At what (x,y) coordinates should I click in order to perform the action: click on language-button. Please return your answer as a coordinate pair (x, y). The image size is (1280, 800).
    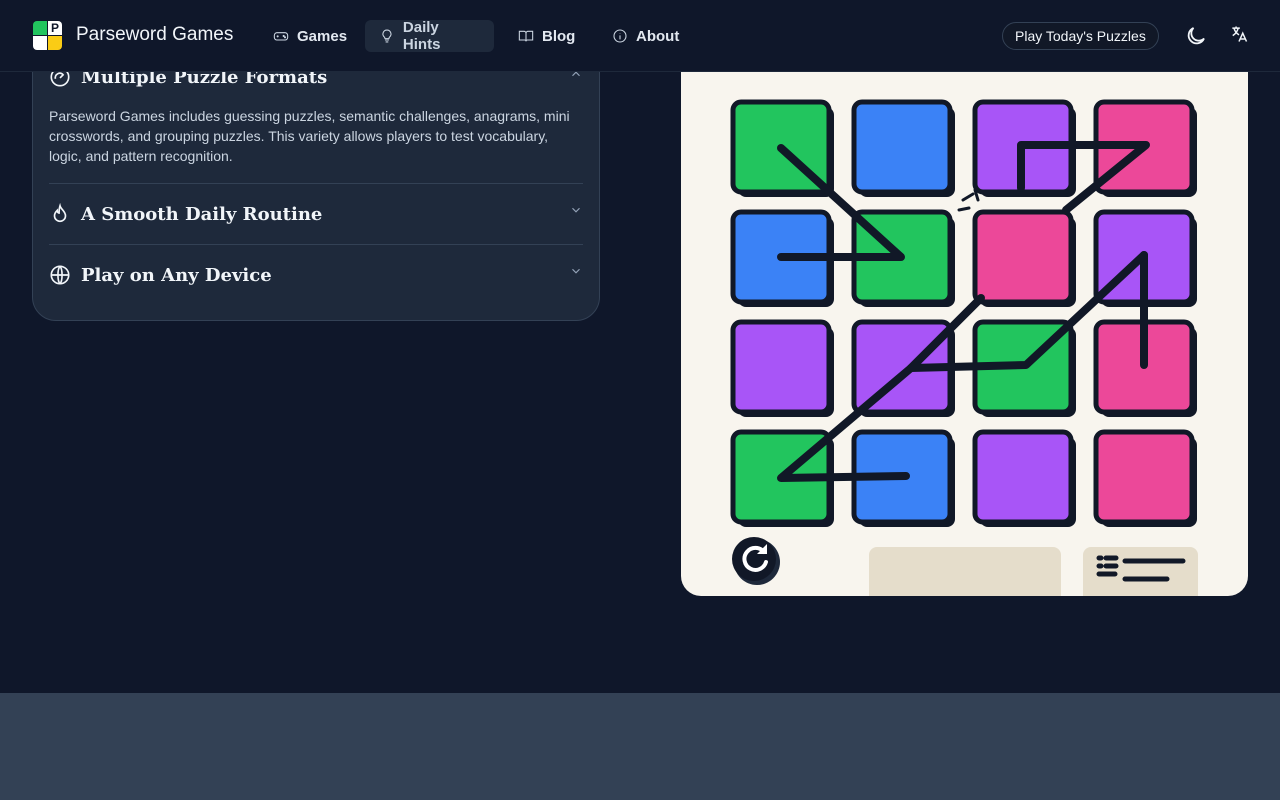
    Looking at the image, I should click on (1239, 36).